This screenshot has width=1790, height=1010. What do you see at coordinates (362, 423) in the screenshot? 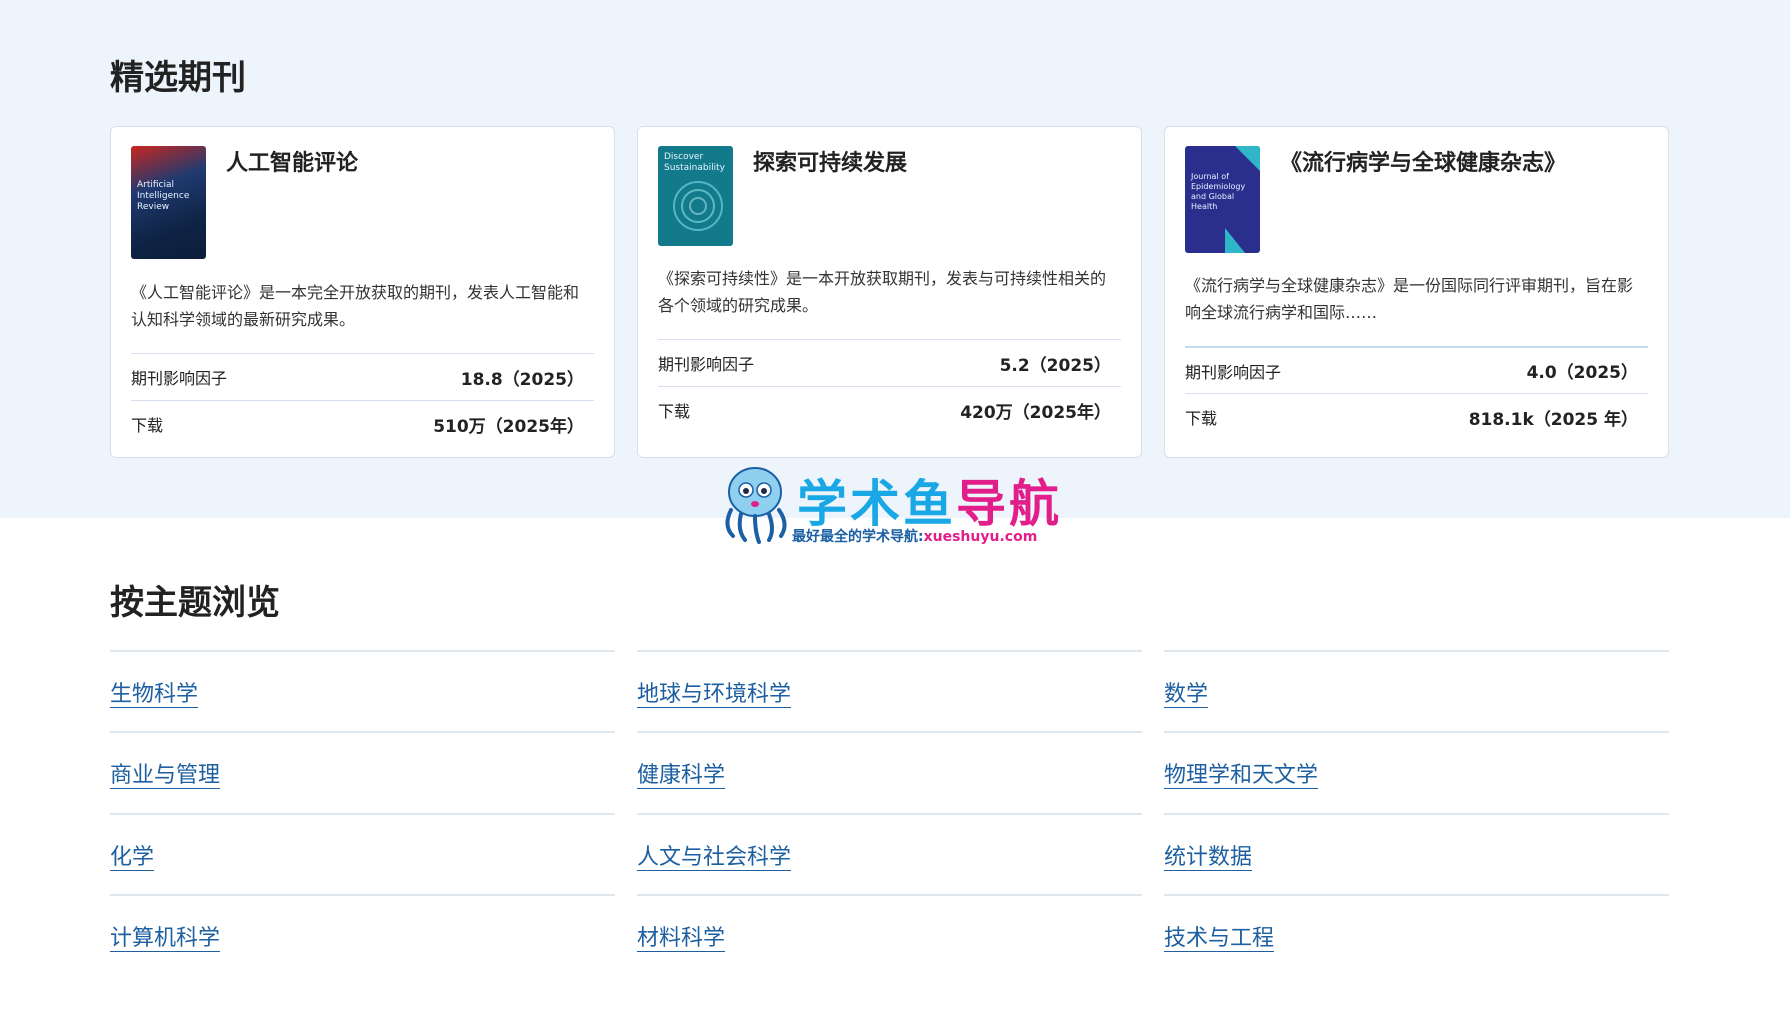
I see `downloads-row: 下载 510万（2025年）` at bounding box center [362, 423].